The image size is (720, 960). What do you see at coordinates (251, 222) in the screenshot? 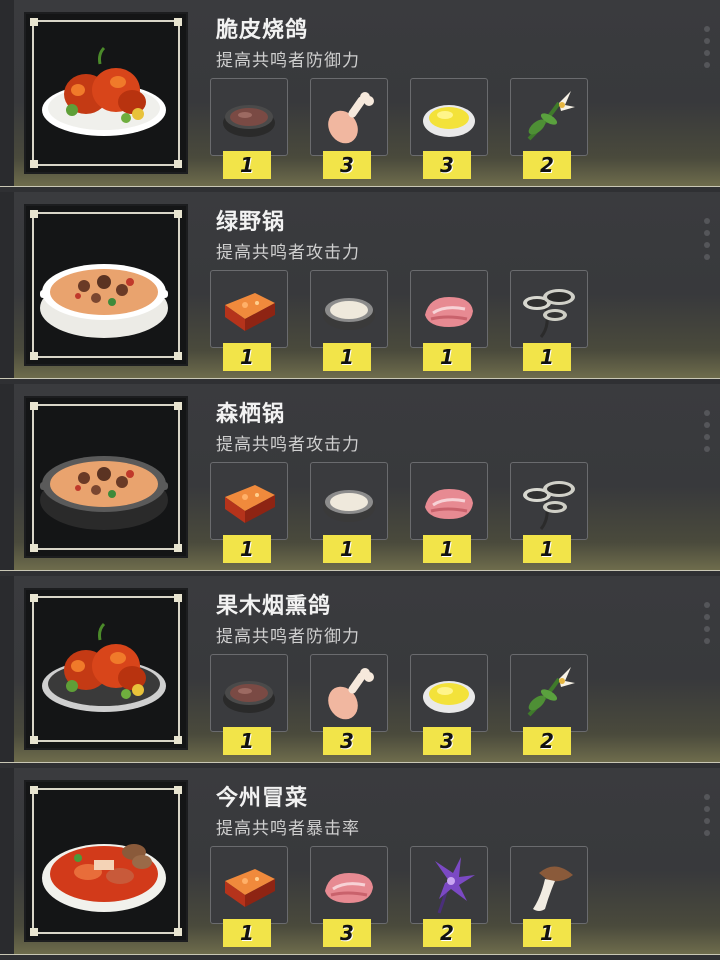
I see `recipe-name: 绿野锅` at bounding box center [251, 222].